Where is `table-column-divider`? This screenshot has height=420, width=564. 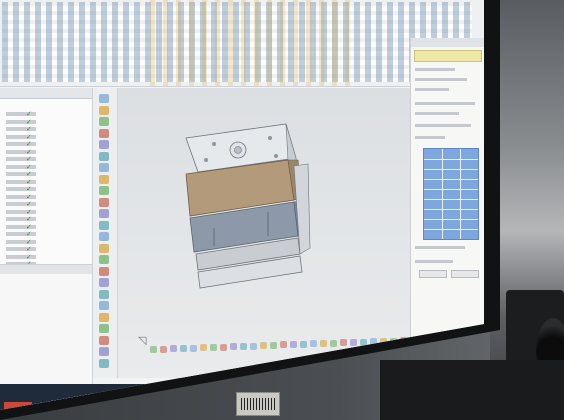 table-column-divider is located at coordinates (442, 194).